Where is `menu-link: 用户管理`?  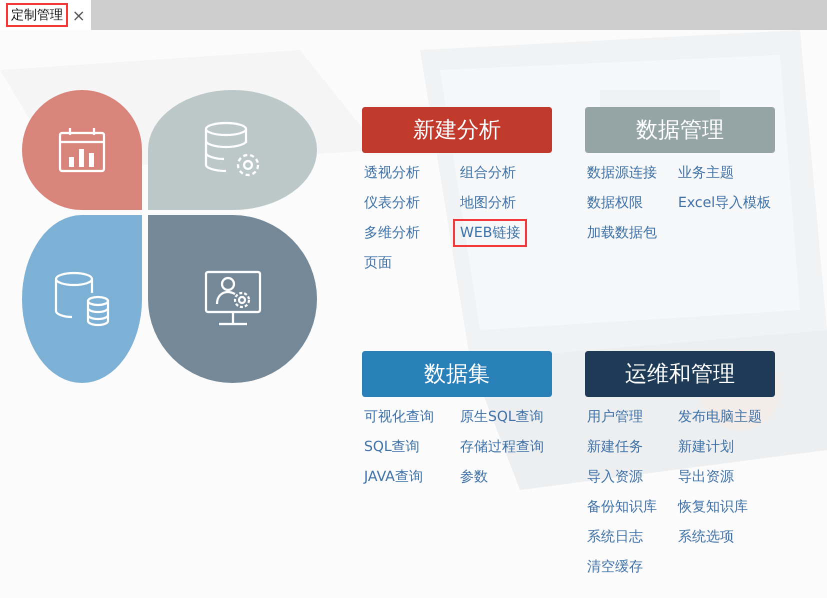
menu-link: 用户管理 is located at coordinates (615, 417).